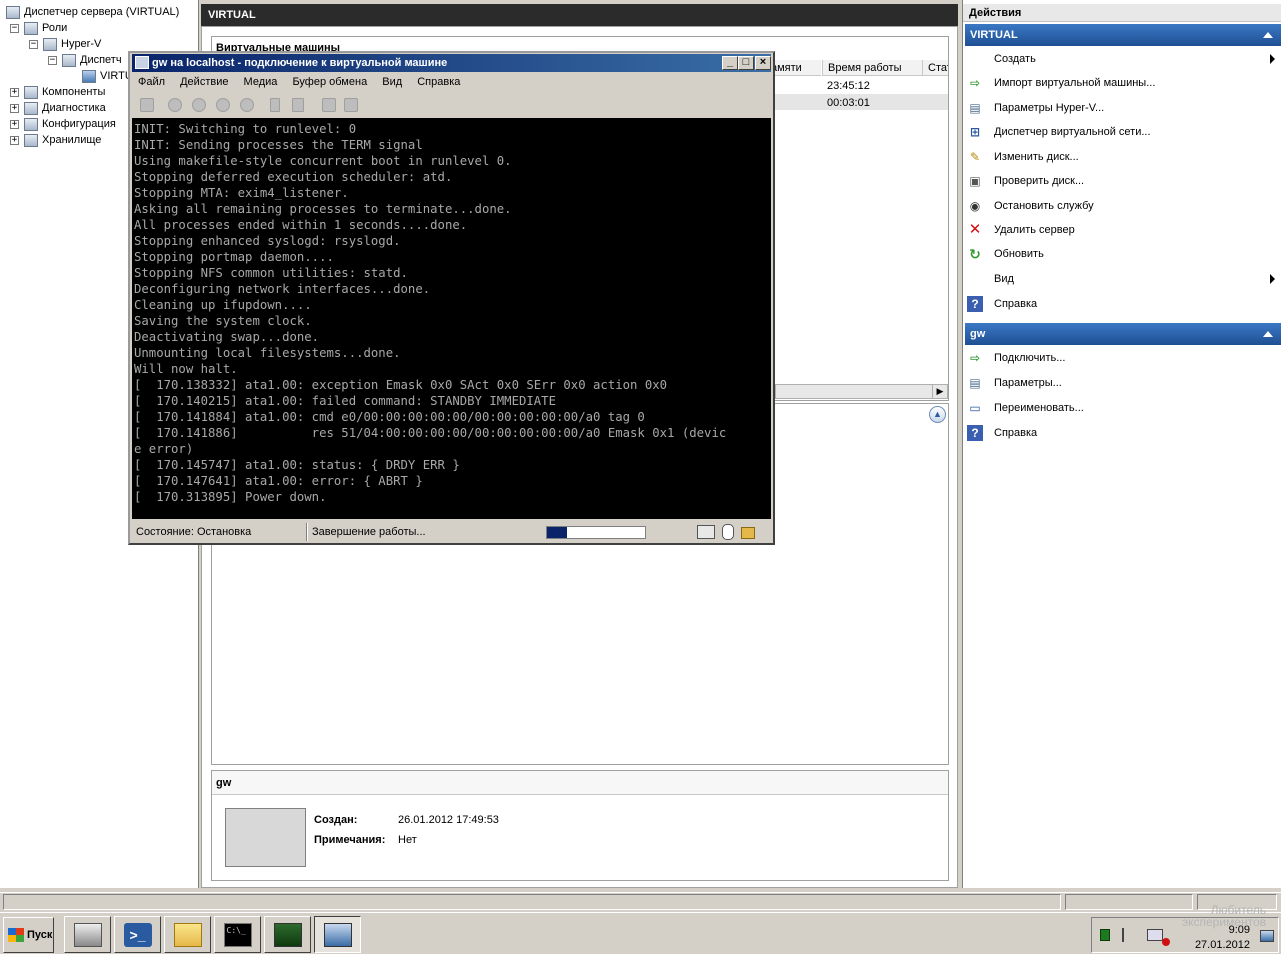  I want to click on status-divider, so click(307, 532).